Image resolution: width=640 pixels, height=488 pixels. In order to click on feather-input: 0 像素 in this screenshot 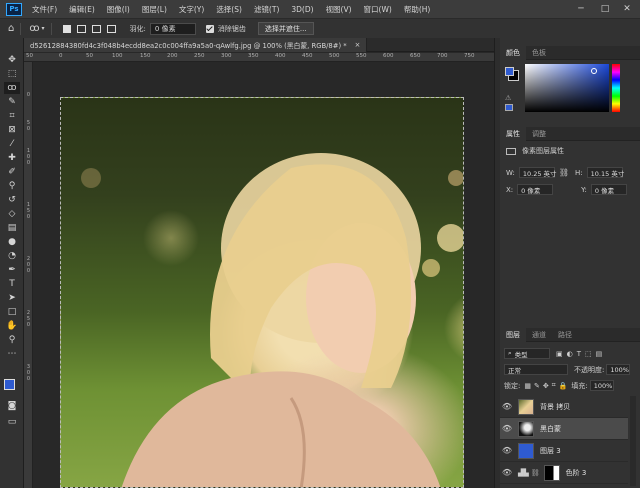, I will do `click(172, 28)`.